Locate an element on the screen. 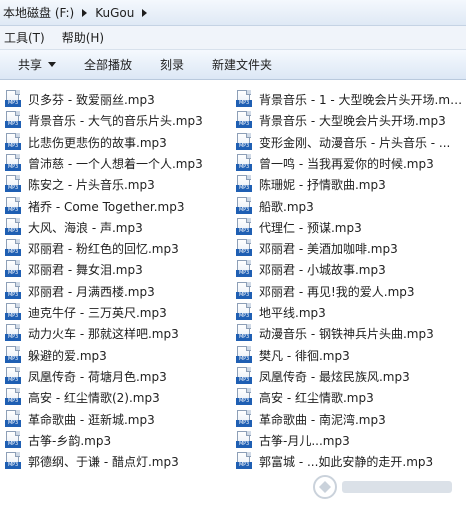 This screenshot has width=466, height=508. play-all-button: 全部播放 is located at coordinates (108, 64).